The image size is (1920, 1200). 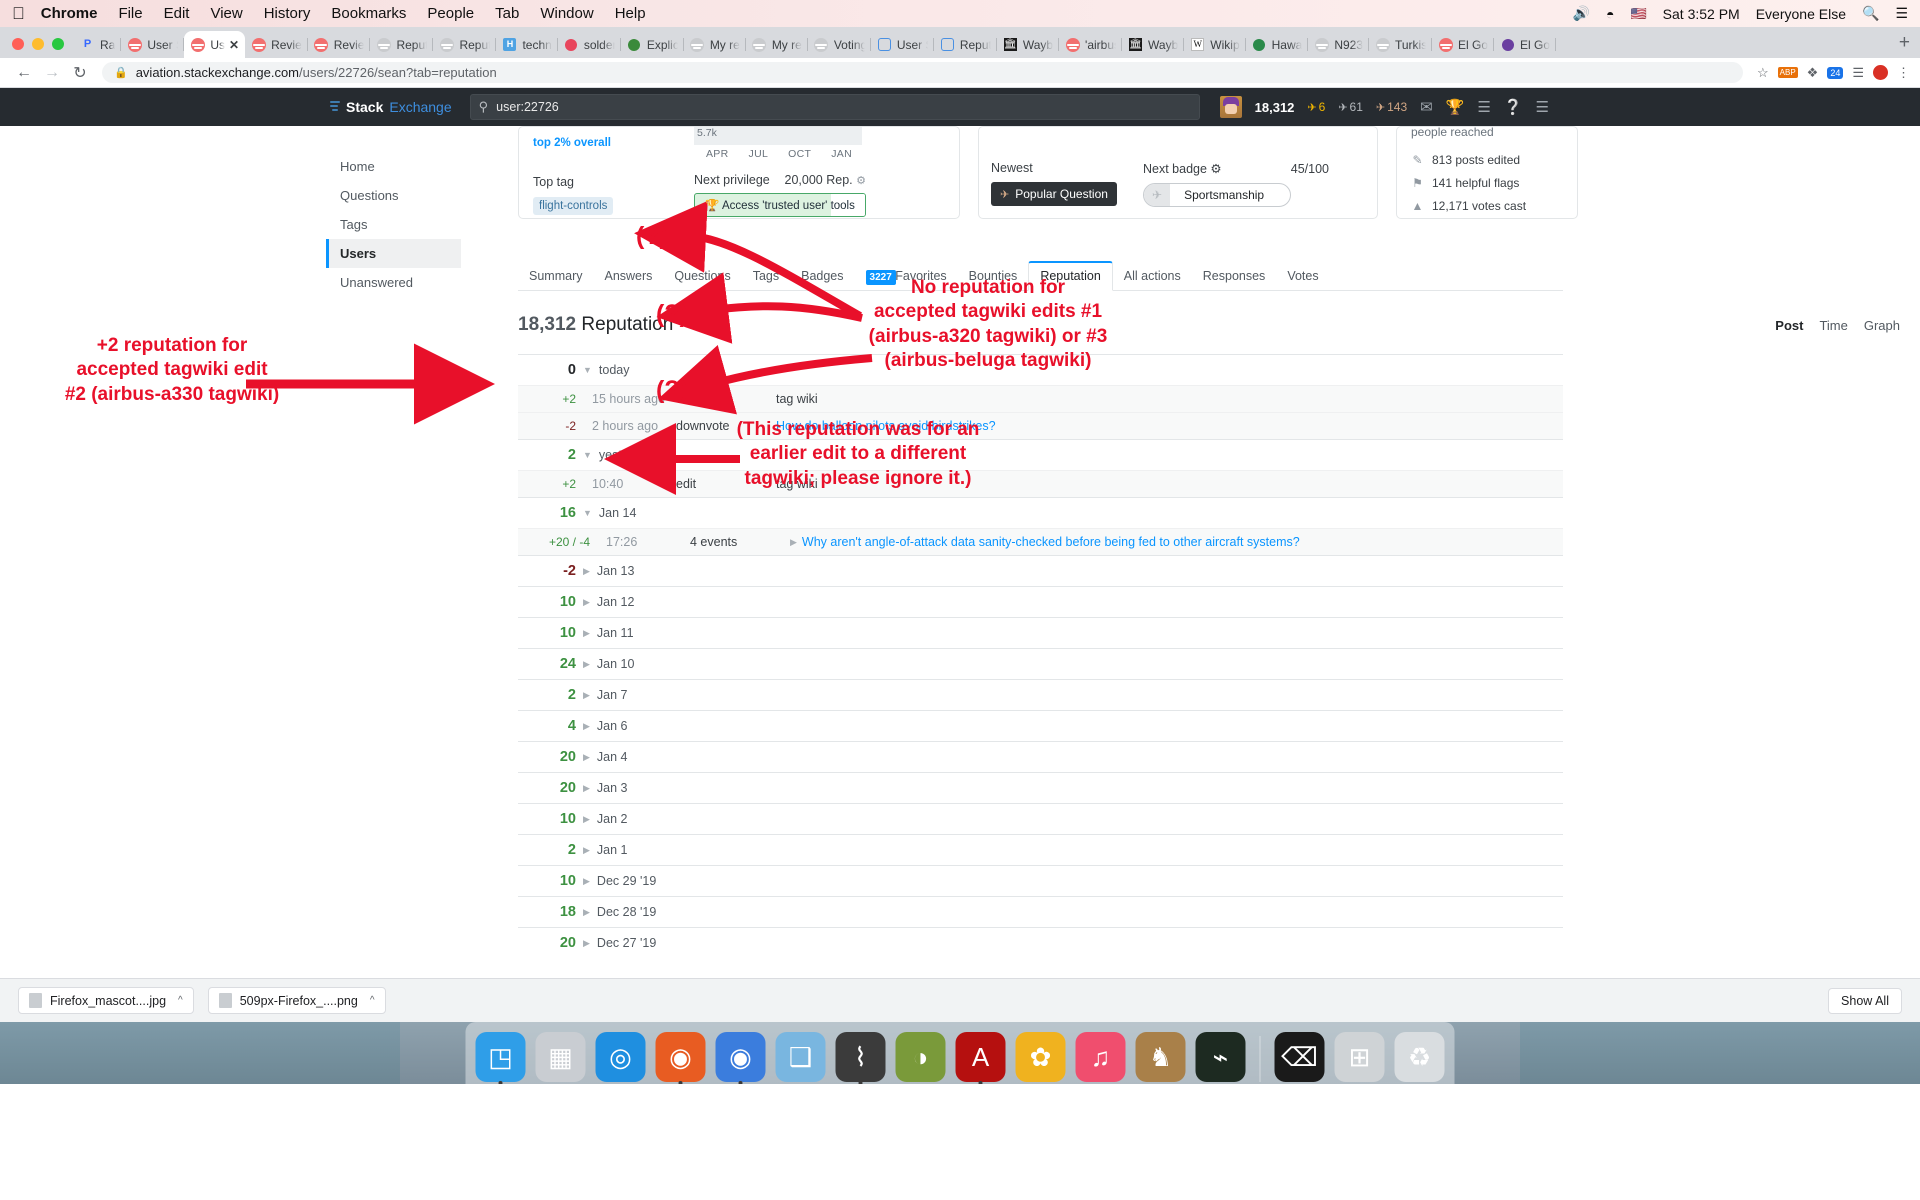 I want to click on volume-icon: 🔊, so click(x=1581, y=13).